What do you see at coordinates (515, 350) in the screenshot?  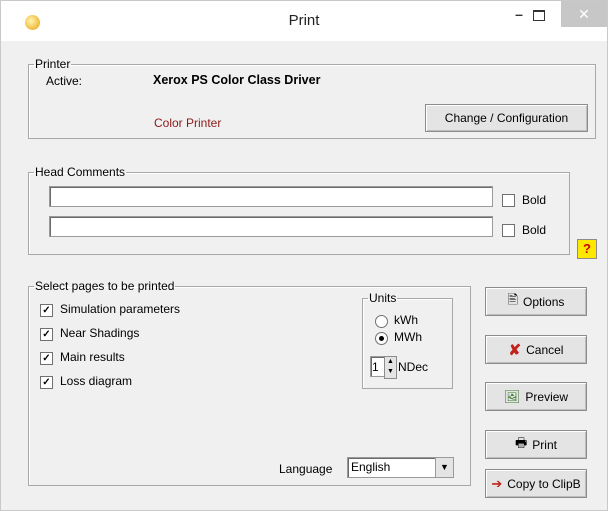 I see `cancel-x-icon: ✘` at bounding box center [515, 350].